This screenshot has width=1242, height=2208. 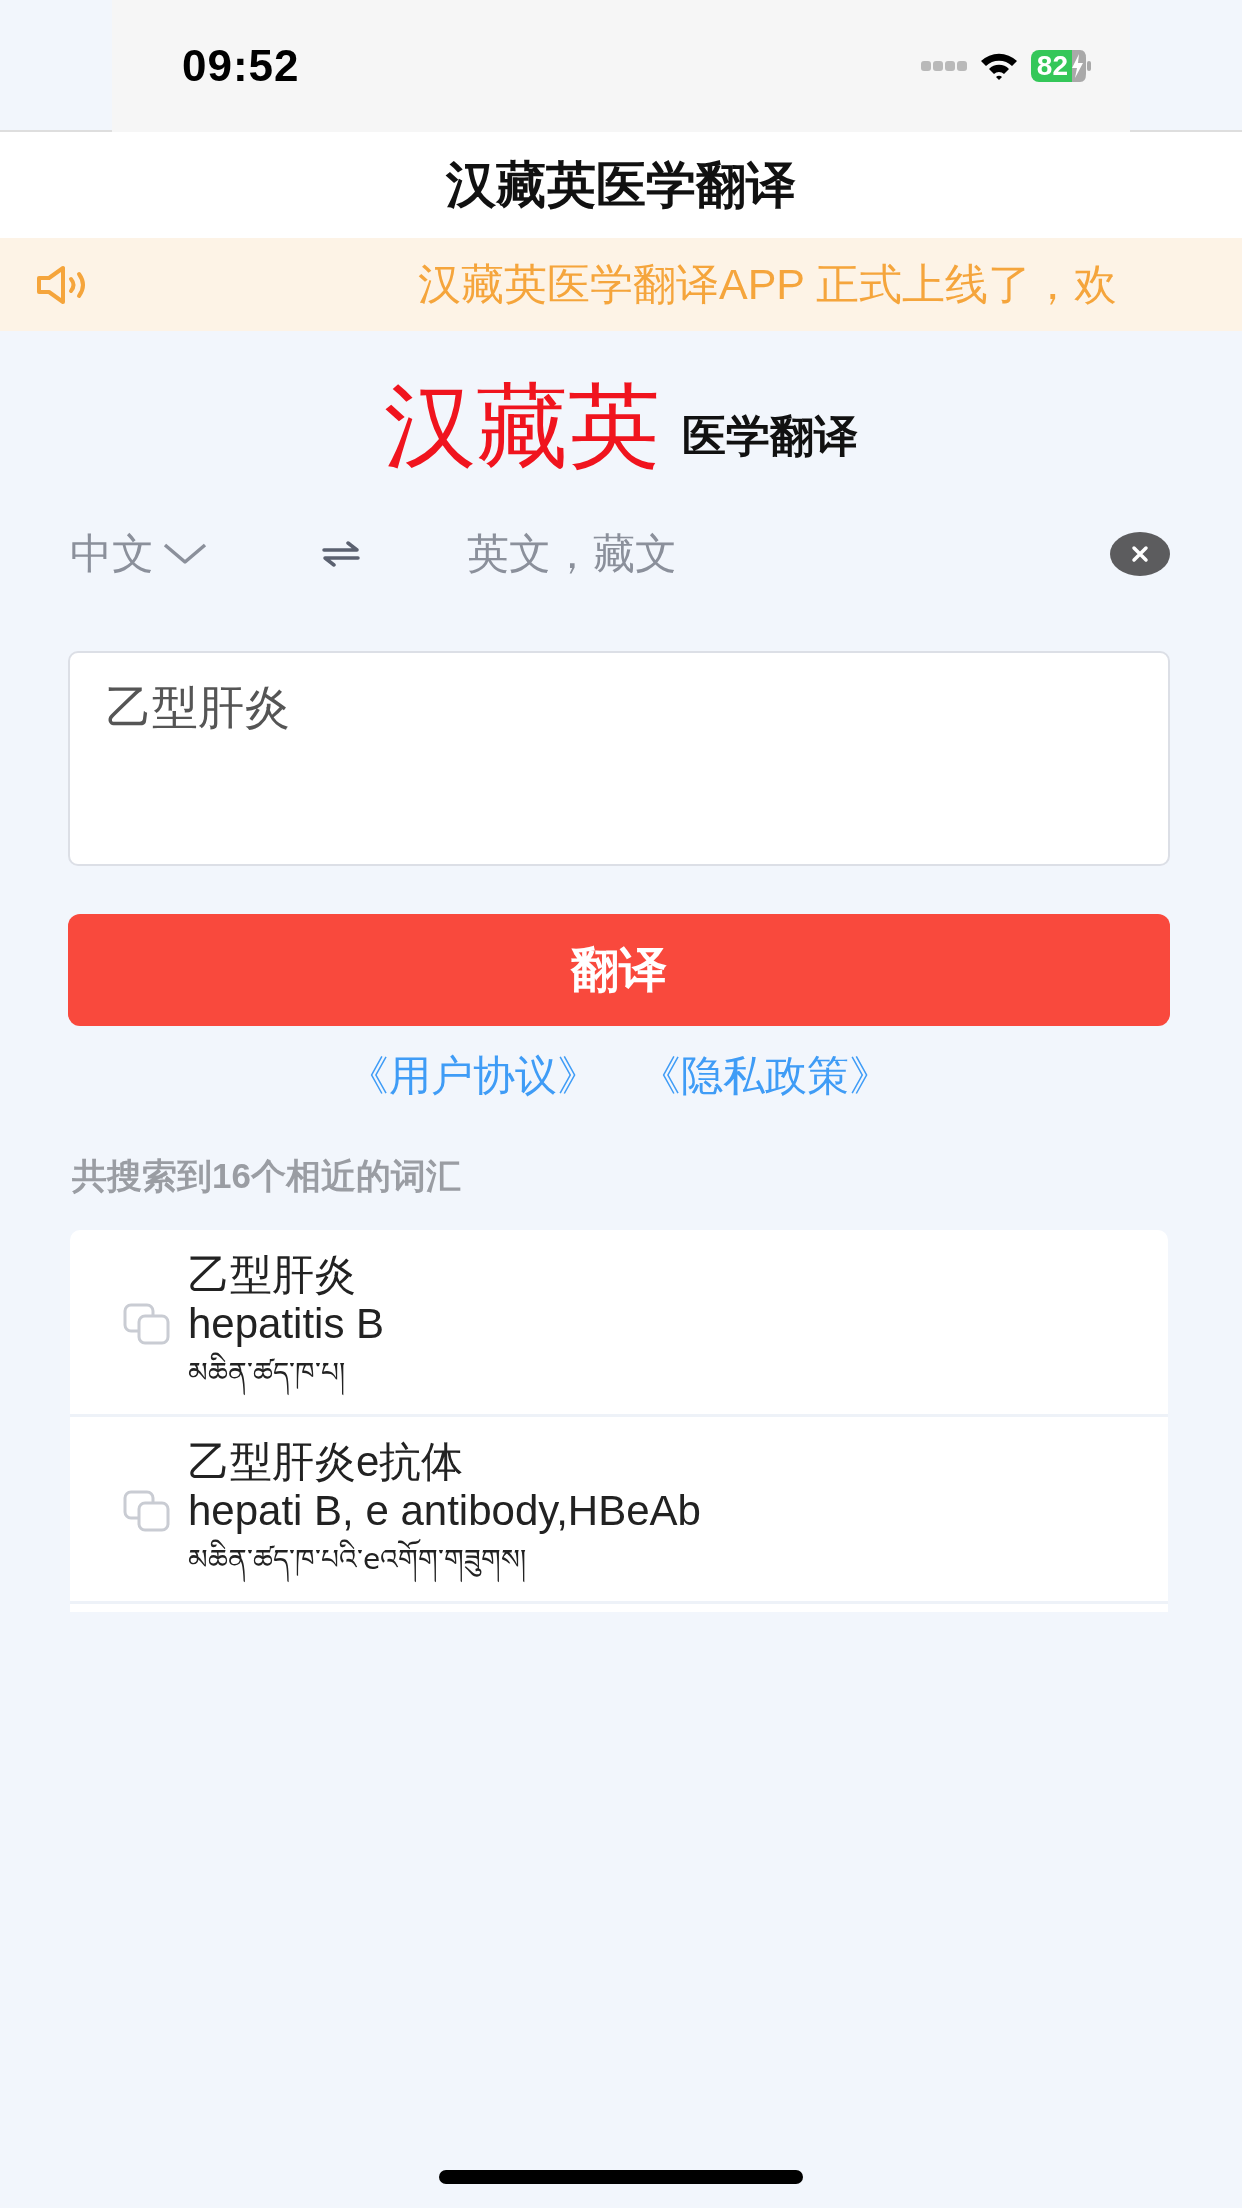 I want to click on term-chinese: 乙型肝炎e抗体, so click(x=326, y=1461).